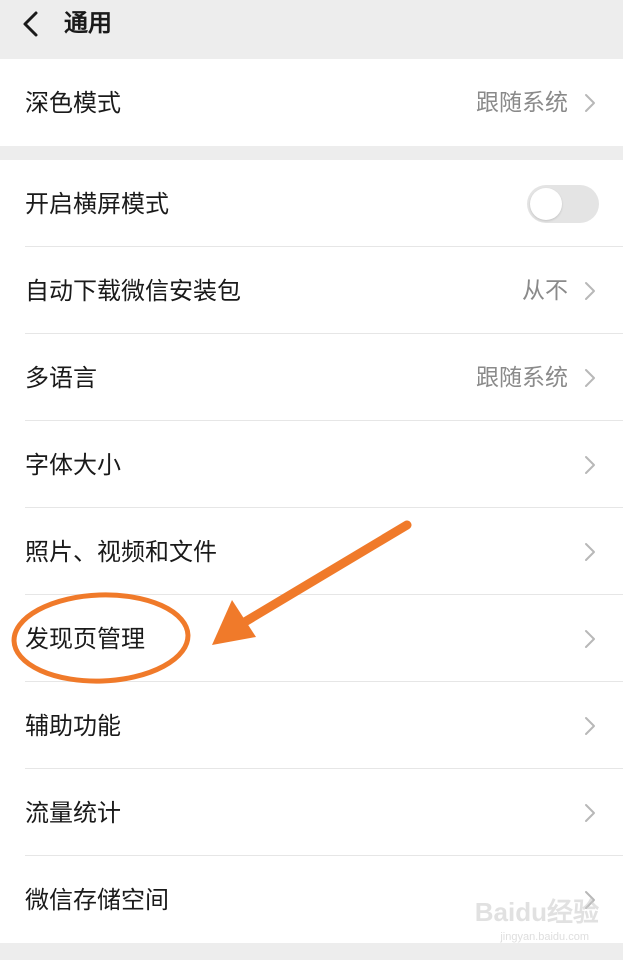 The width and height of the screenshot is (623, 960). I want to click on toggle-knob, so click(546, 203).